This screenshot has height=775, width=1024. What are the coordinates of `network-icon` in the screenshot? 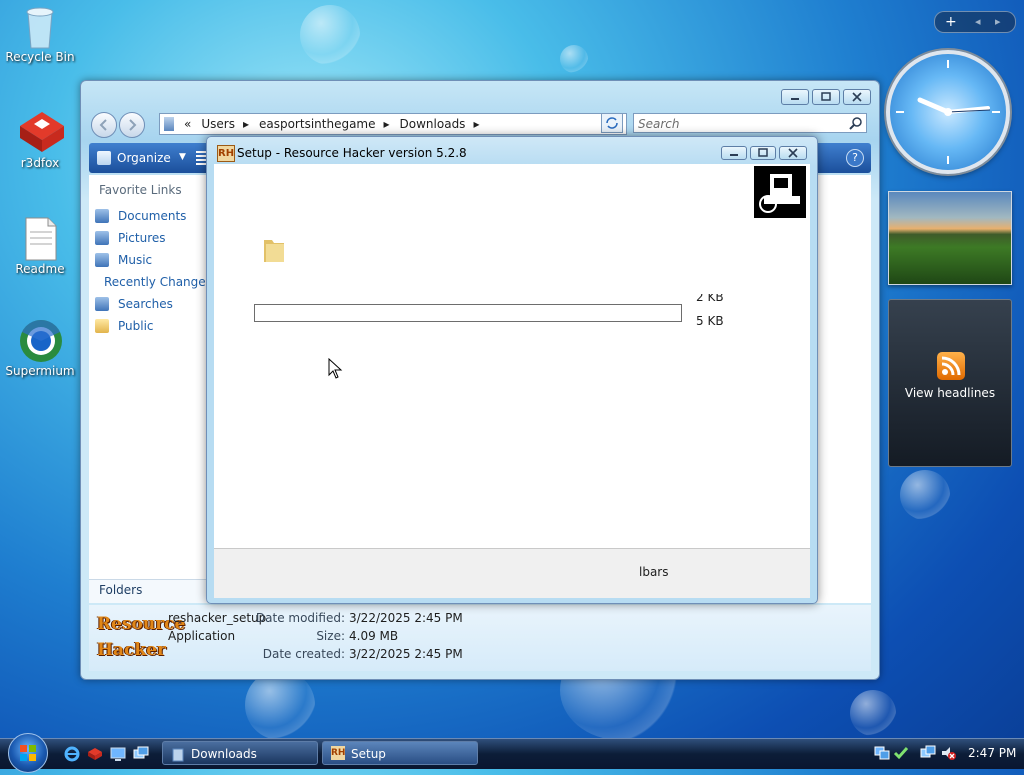 It's located at (882, 753).